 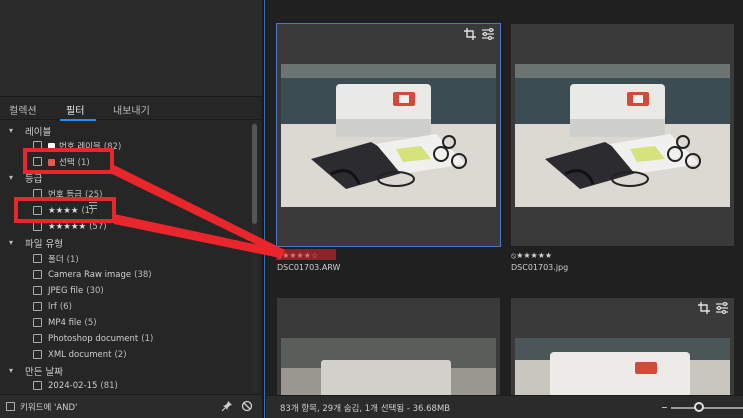 I want to click on filter-item-label: ★★★★★ (57), so click(x=77, y=227).